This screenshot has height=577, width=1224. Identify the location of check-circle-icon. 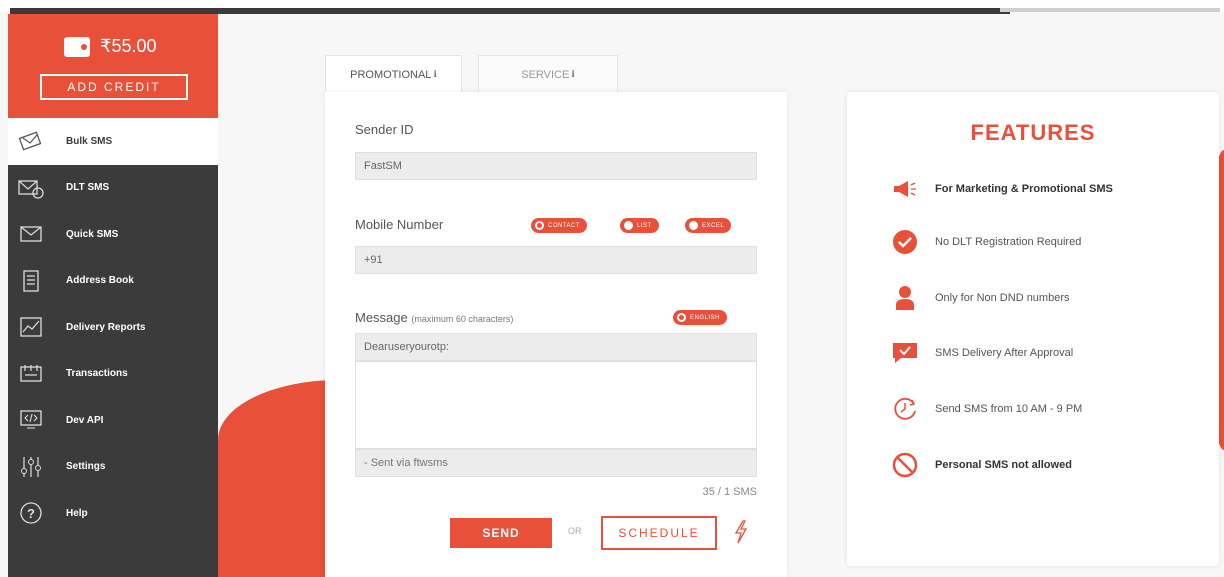
(905, 242).